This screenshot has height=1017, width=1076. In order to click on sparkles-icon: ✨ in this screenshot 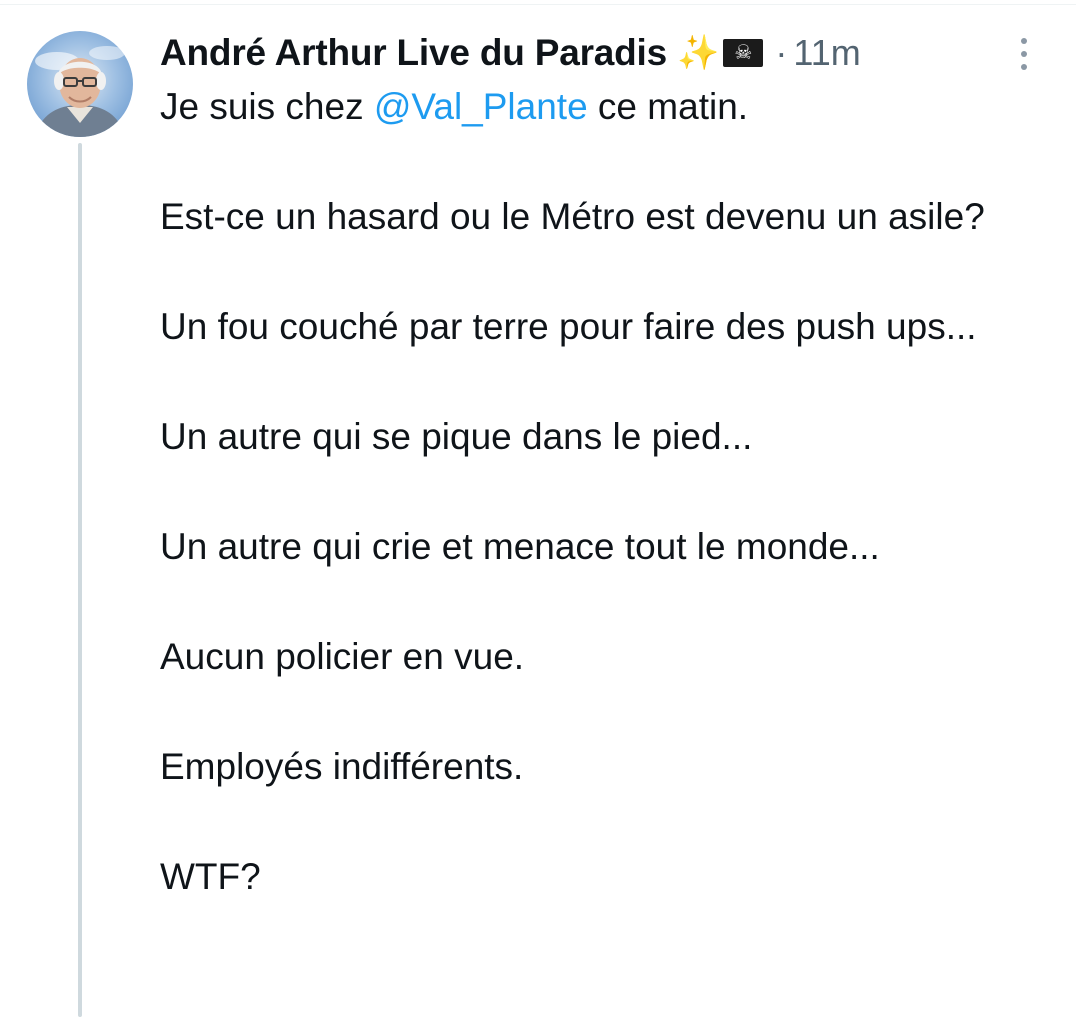, I will do `click(698, 53)`.